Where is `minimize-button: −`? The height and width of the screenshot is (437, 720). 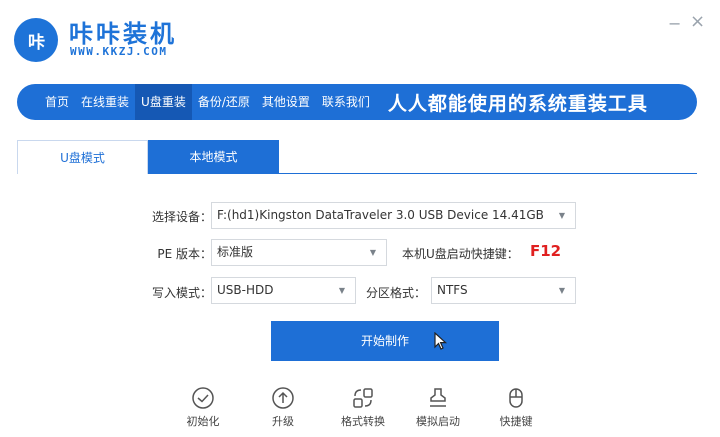 minimize-button: − is located at coordinates (674, 24).